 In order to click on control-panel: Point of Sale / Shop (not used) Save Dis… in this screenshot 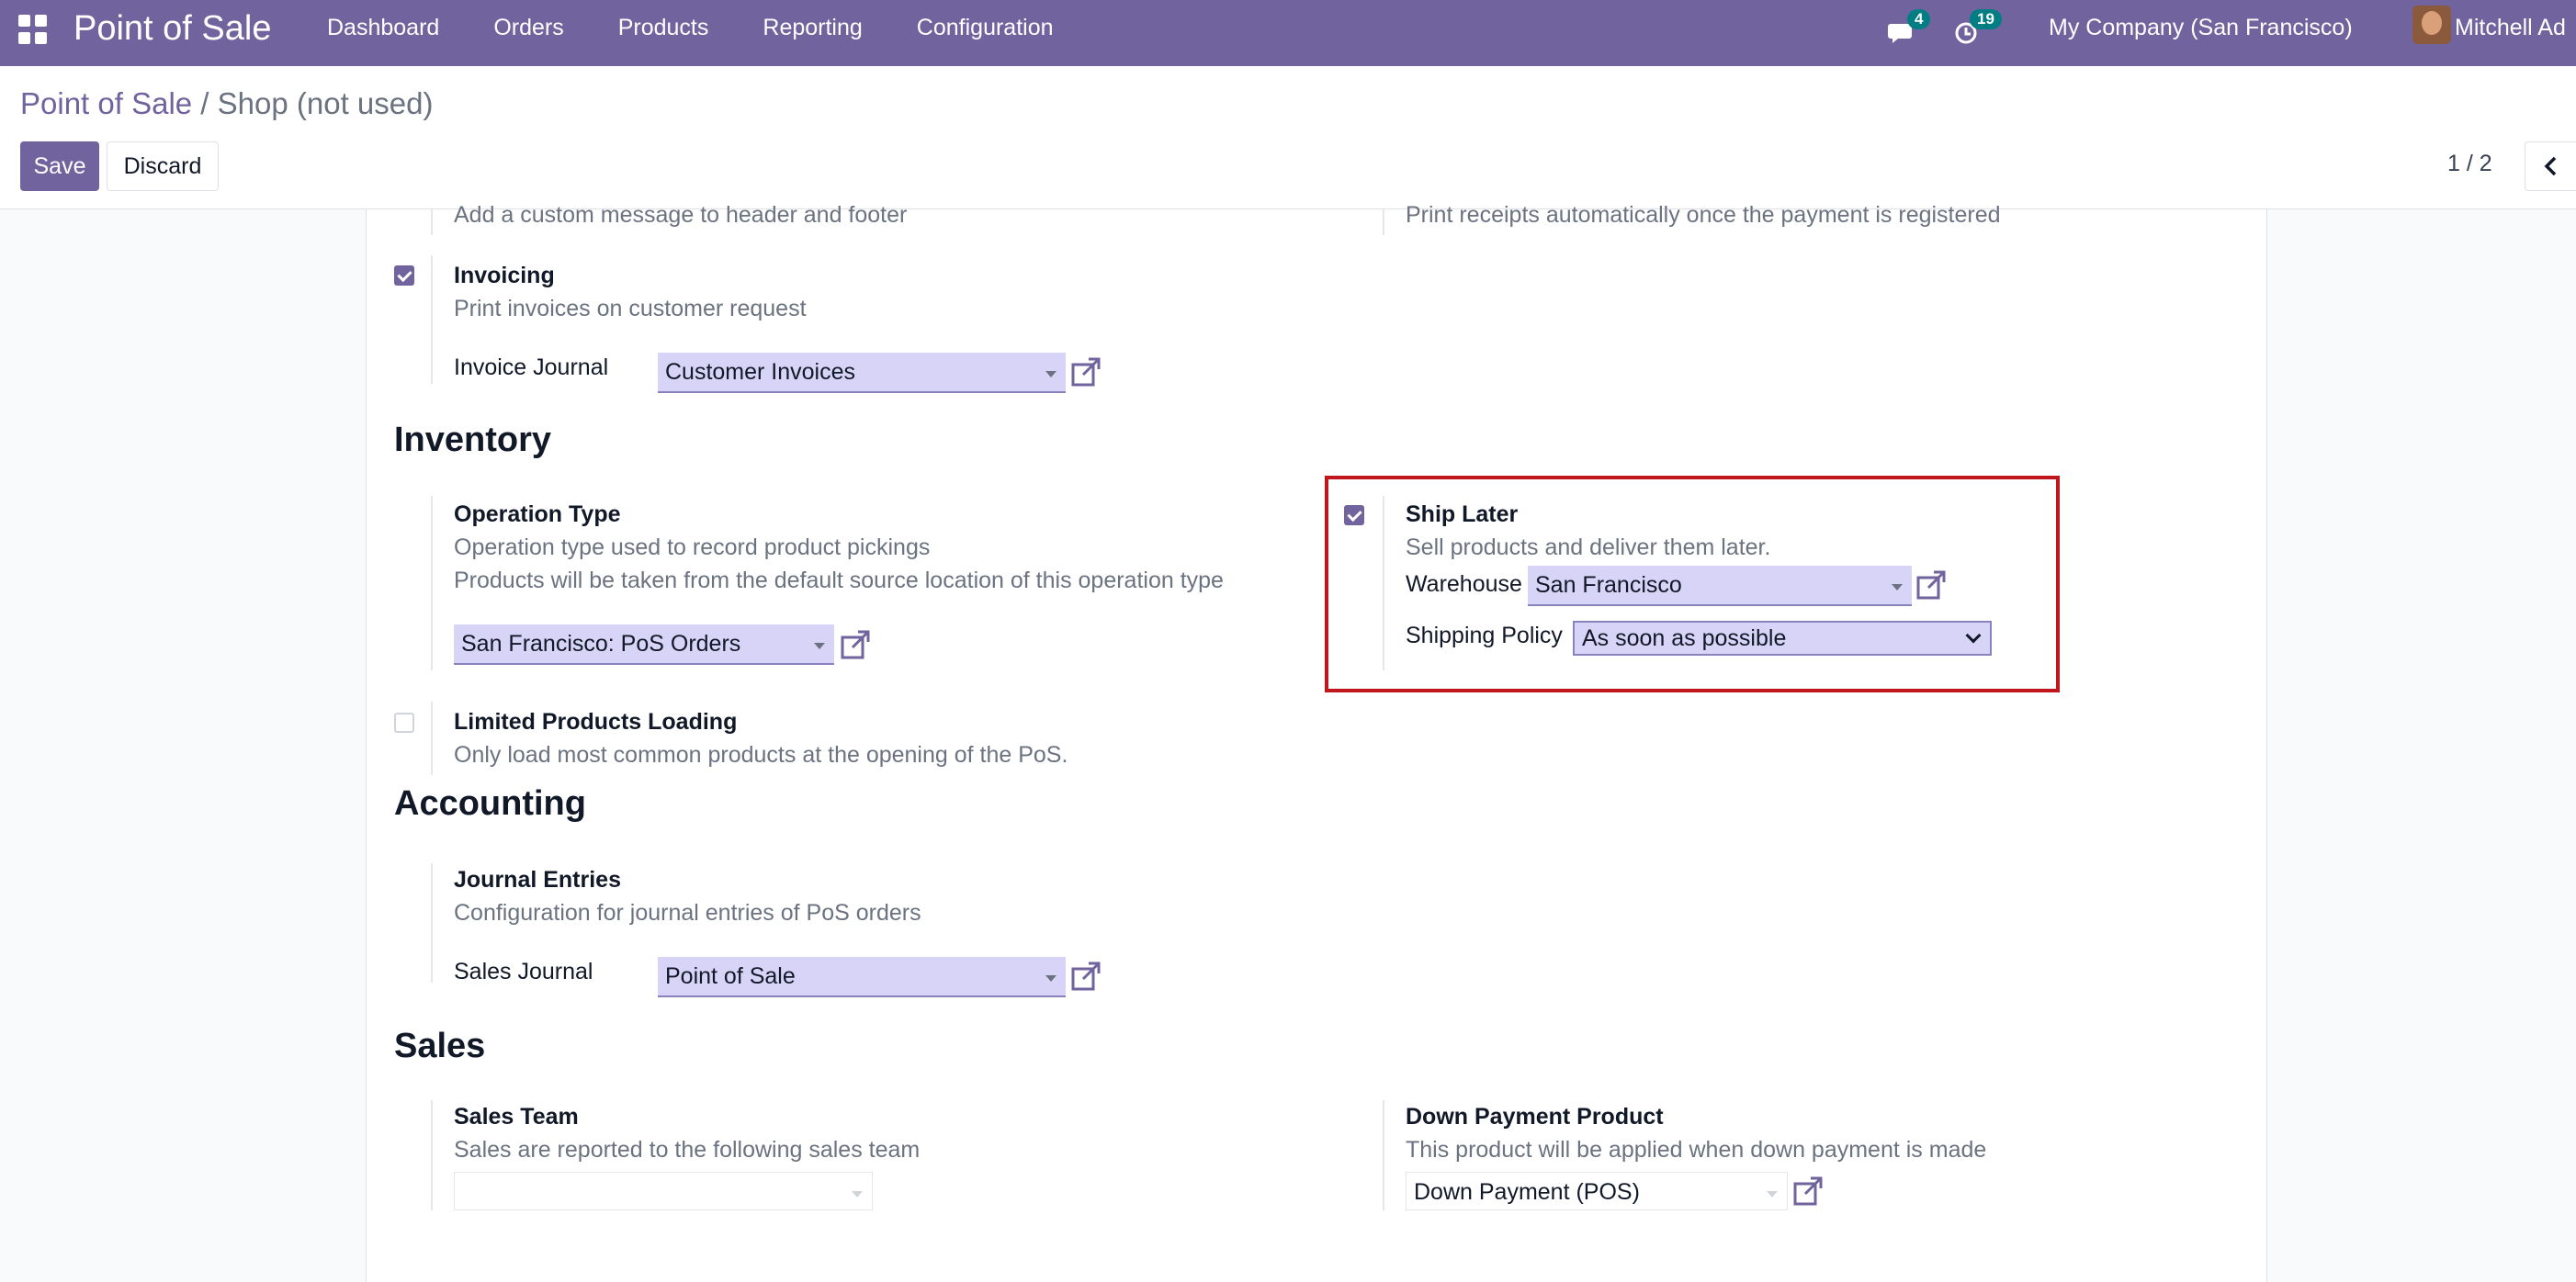, I will do `click(1288, 138)`.